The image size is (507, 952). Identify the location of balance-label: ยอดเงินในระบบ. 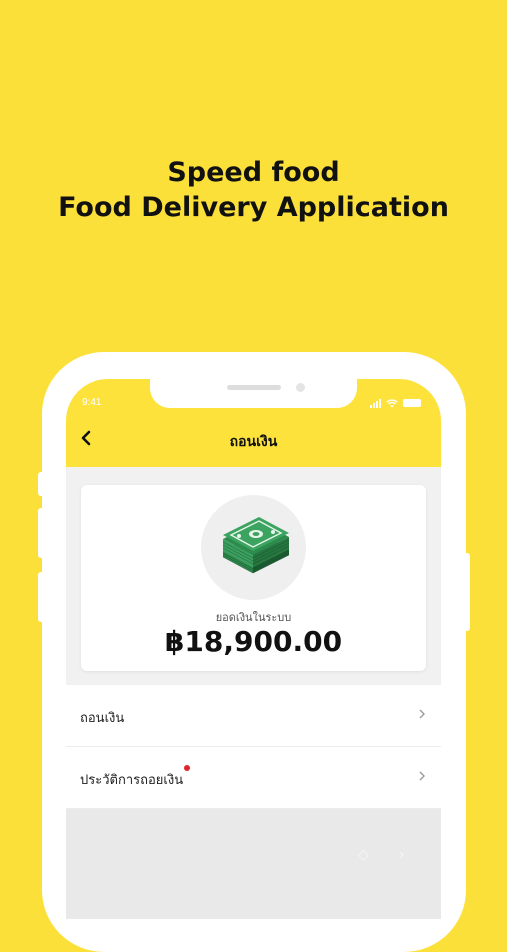
(253, 617).